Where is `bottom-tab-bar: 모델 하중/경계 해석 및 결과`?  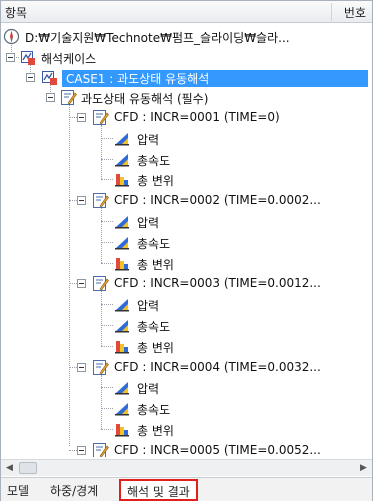
bottom-tab-bar: 모델 하중/경계 해석 및 결과 is located at coordinates (186, 489).